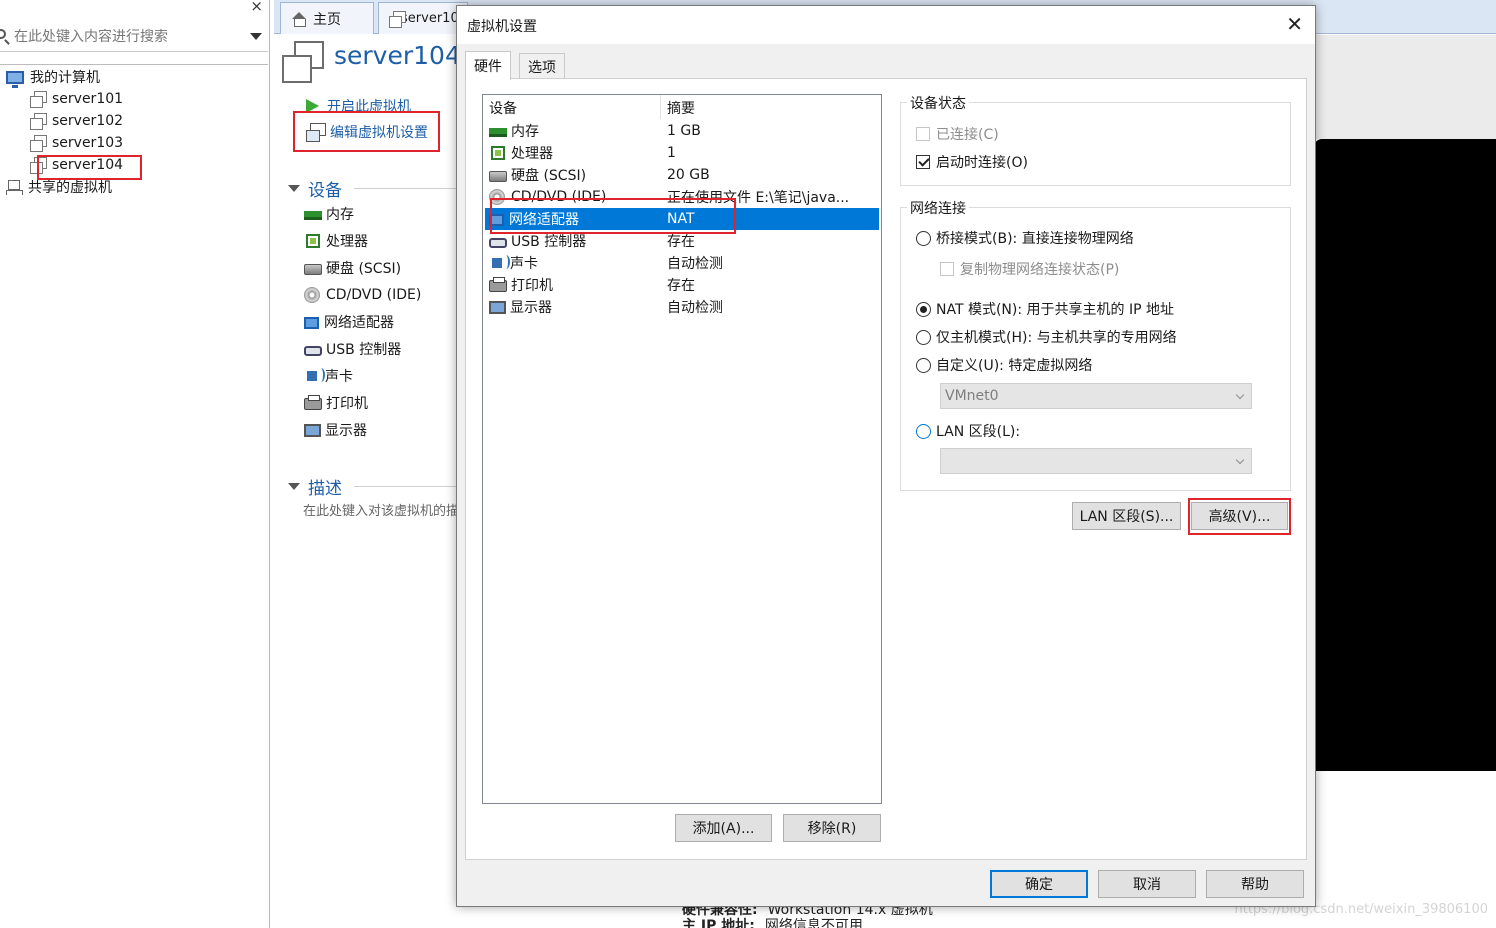  I want to click on library-search-input, so click(124, 37).